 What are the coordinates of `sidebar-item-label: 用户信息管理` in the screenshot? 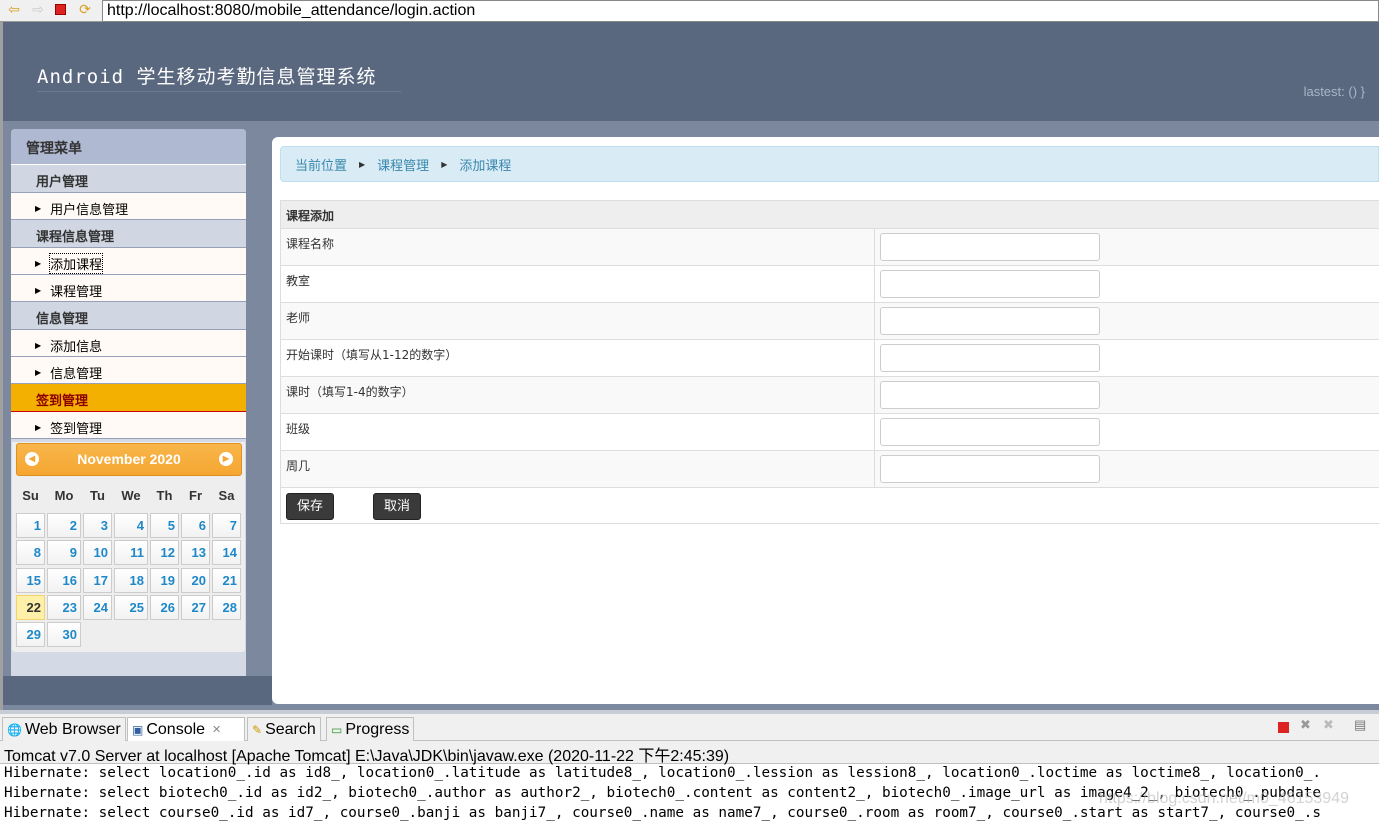 It's located at (89, 210).